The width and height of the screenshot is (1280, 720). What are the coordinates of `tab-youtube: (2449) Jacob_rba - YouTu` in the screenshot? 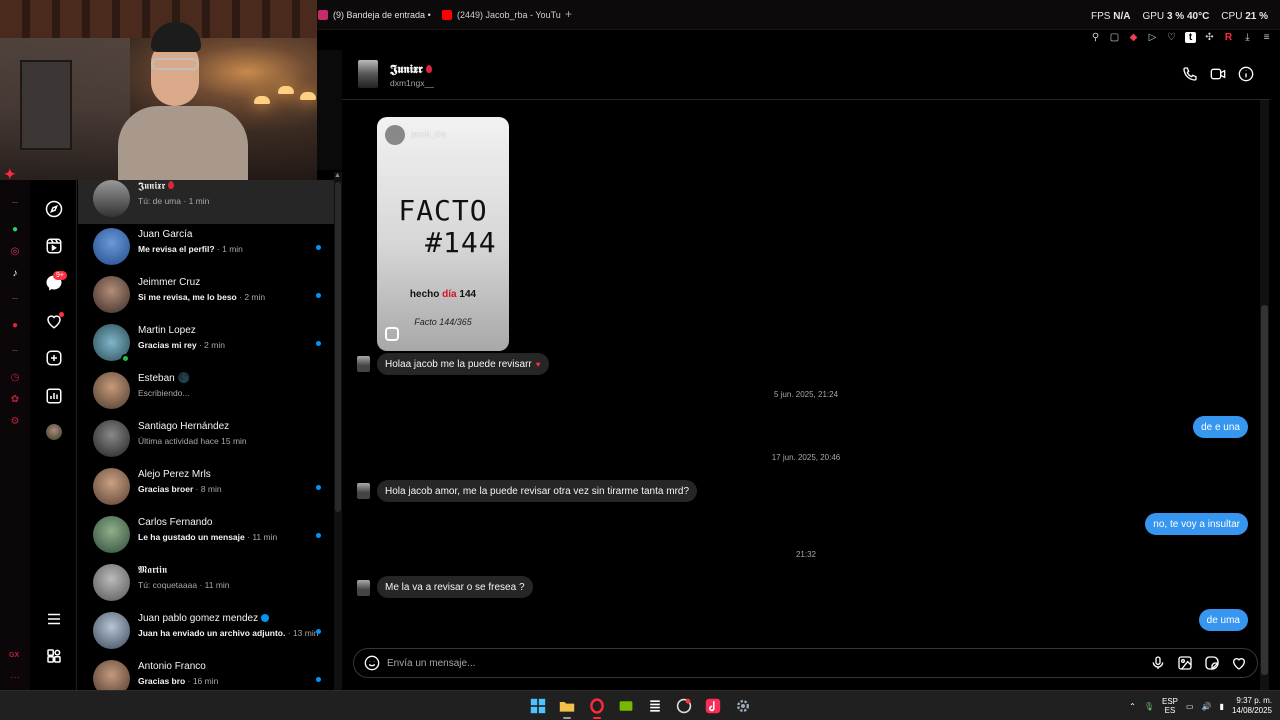 It's located at (501, 15).